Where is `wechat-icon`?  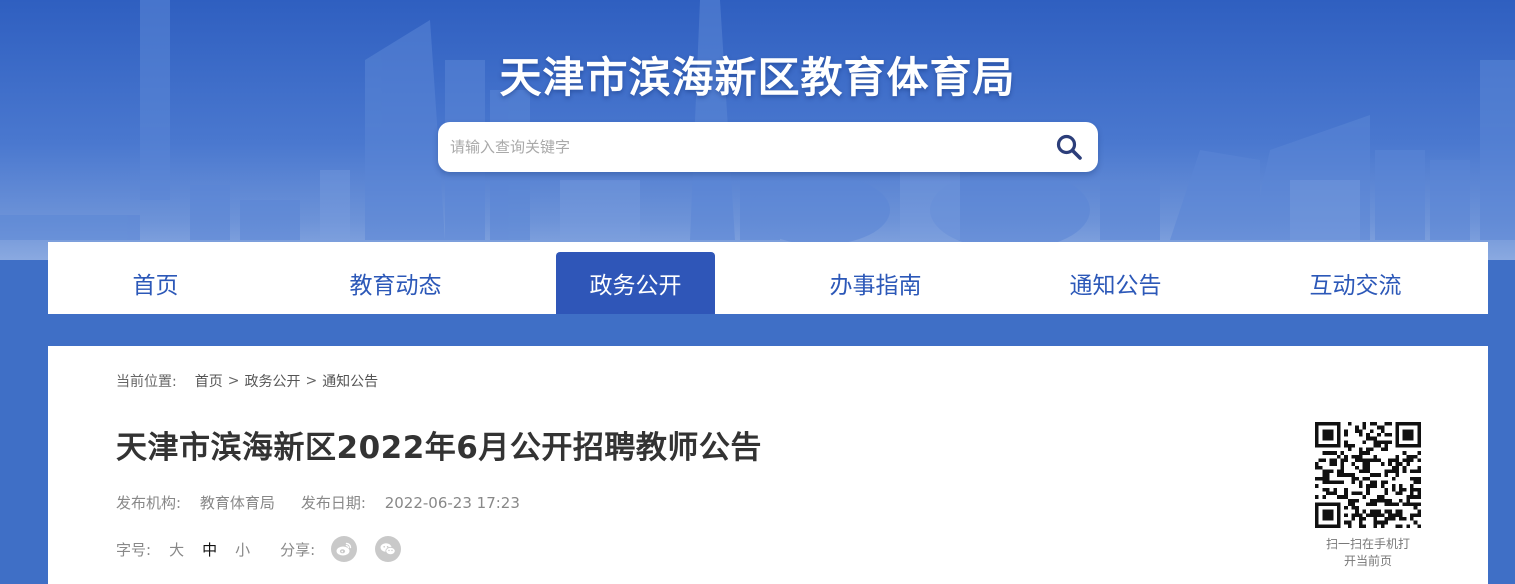
wechat-icon is located at coordinates (388, 549).